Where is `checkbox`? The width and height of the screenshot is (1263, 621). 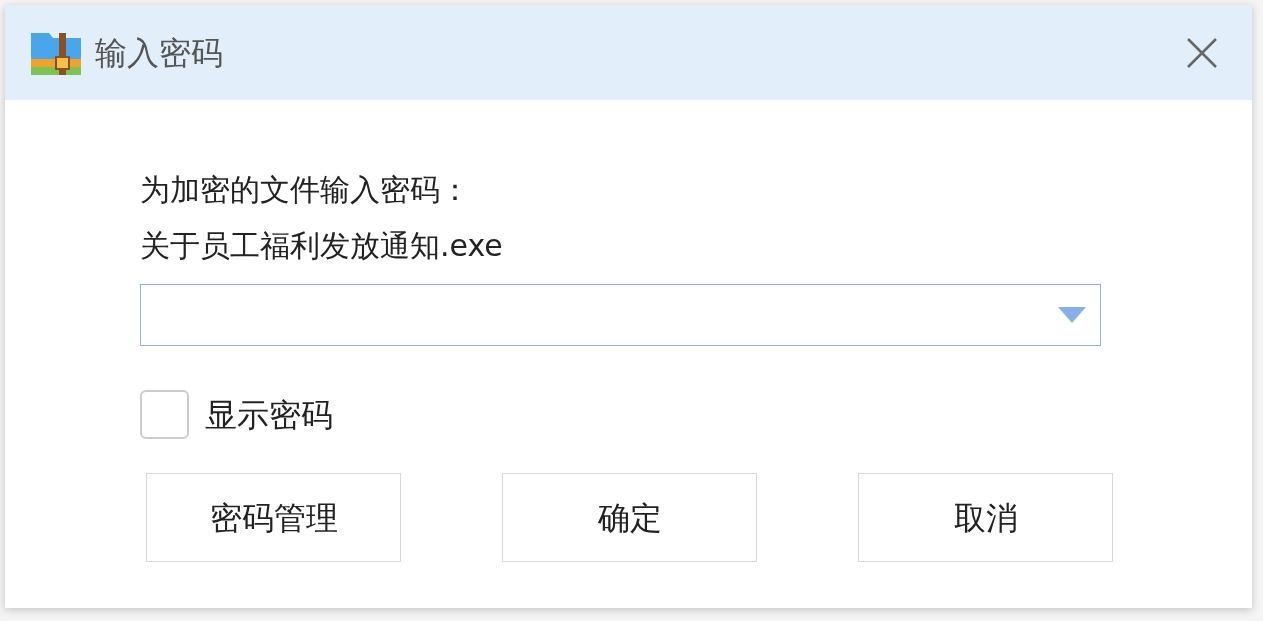 checkbox is located at coordinates (164, 414).